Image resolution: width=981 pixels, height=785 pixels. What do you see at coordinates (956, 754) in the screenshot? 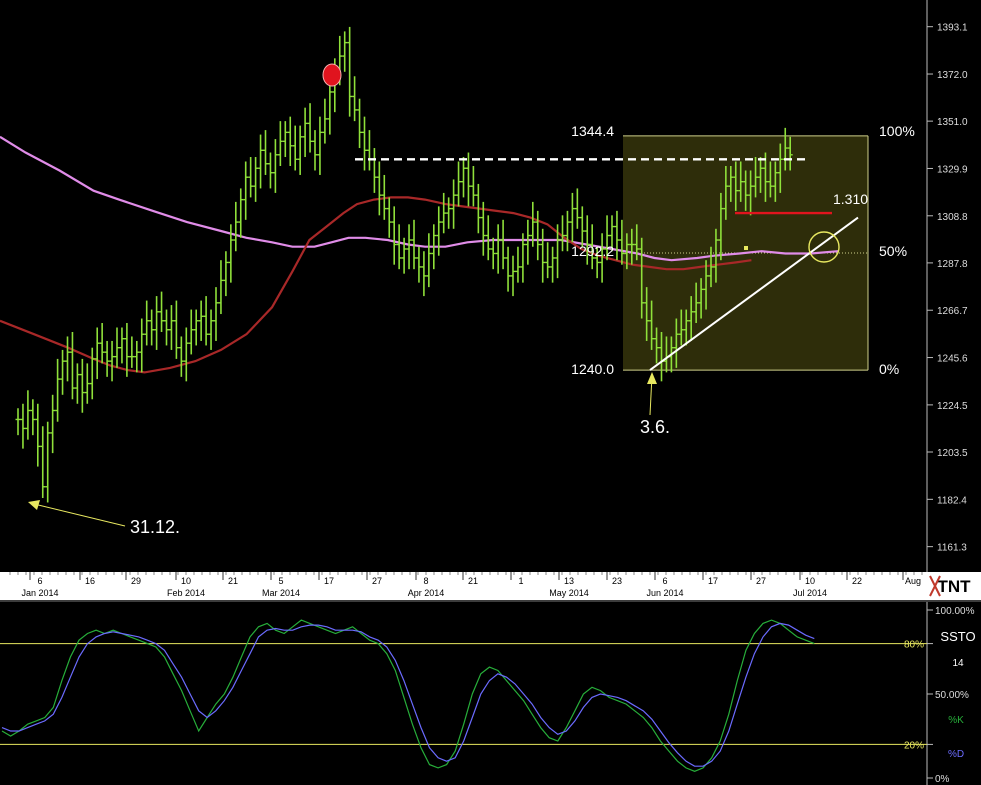
I see `legend-d: %D` at bounding box center [956, 754].